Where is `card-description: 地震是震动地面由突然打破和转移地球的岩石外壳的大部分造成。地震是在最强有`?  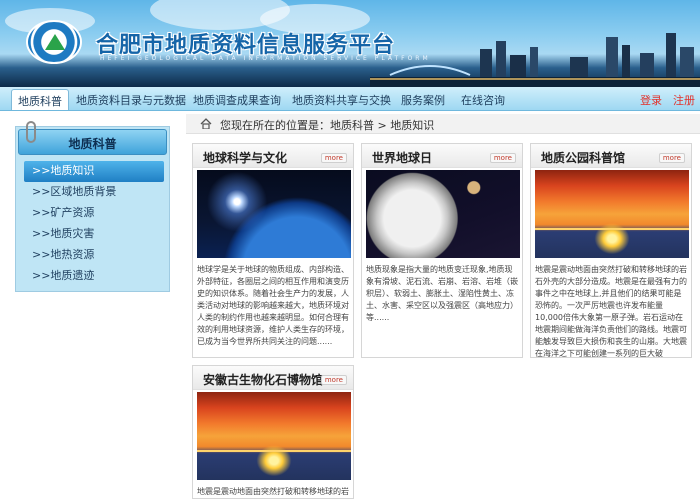 card-description: 地震是震动地面由突然打破和转移地球的岩石外壳的大部分造成。地震是在最强有 is located at coordinates (273, 491).